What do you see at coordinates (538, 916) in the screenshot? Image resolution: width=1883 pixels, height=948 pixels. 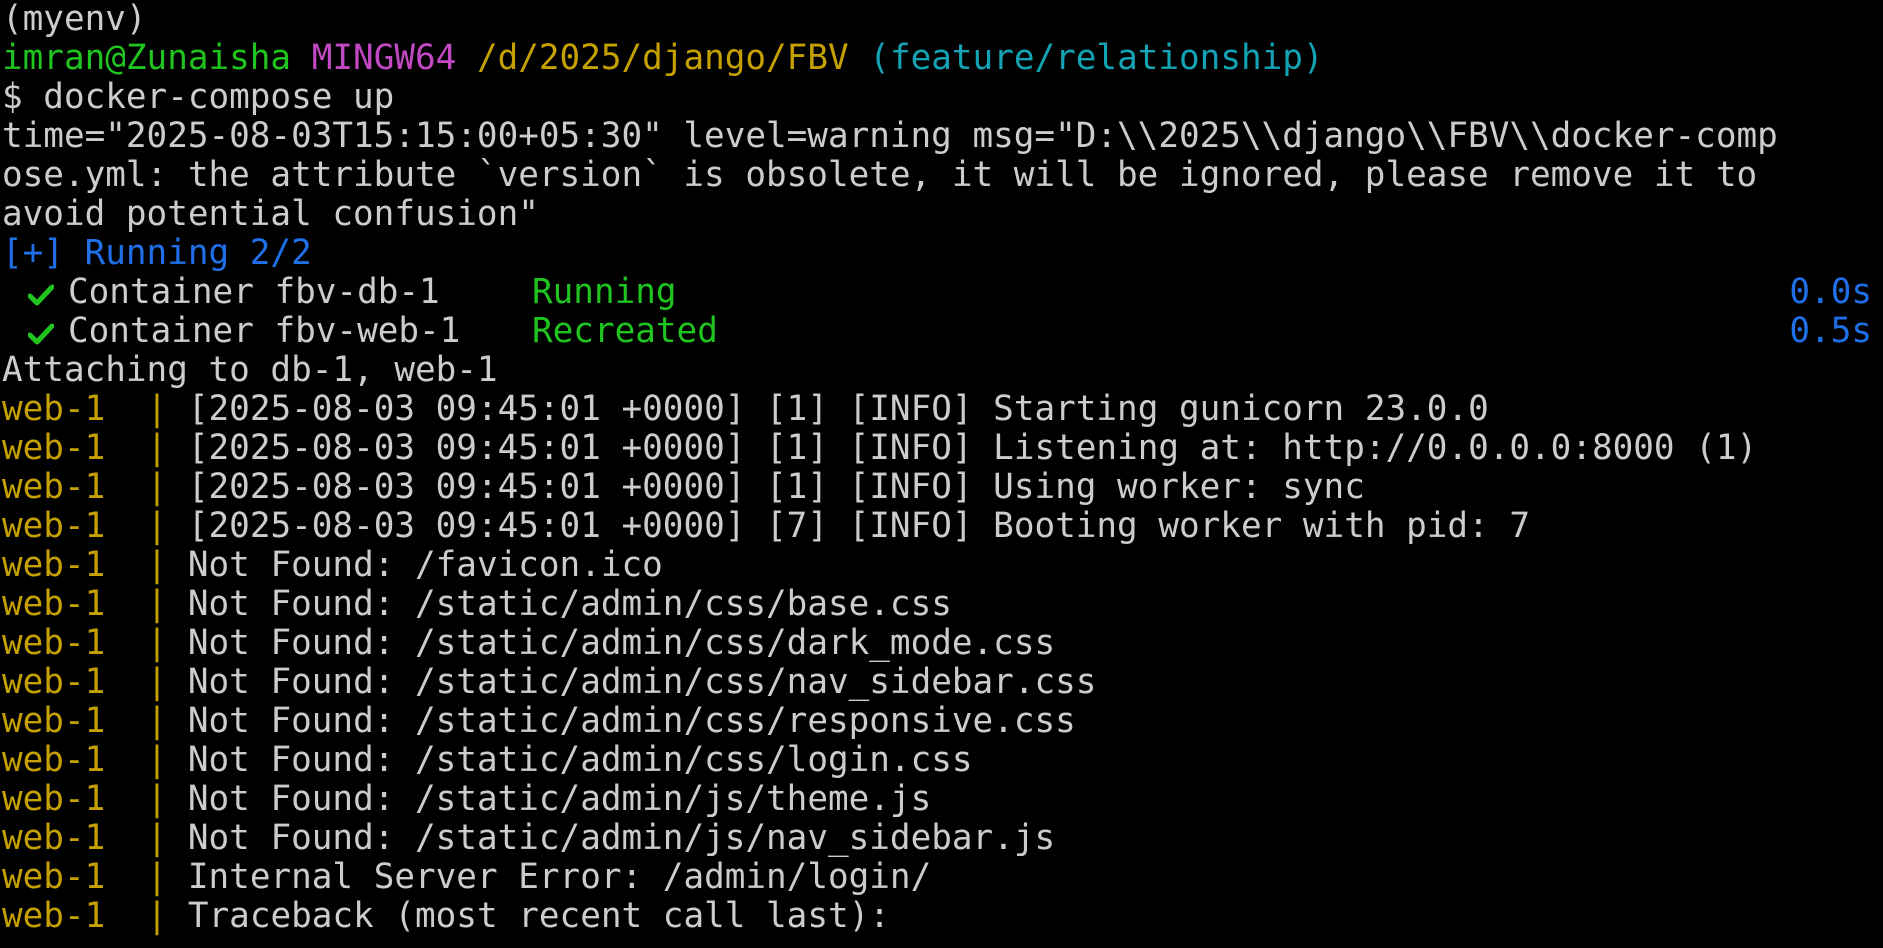 I see `log-message: Traceback (most recent call last):` at bounding box center [538, 916].